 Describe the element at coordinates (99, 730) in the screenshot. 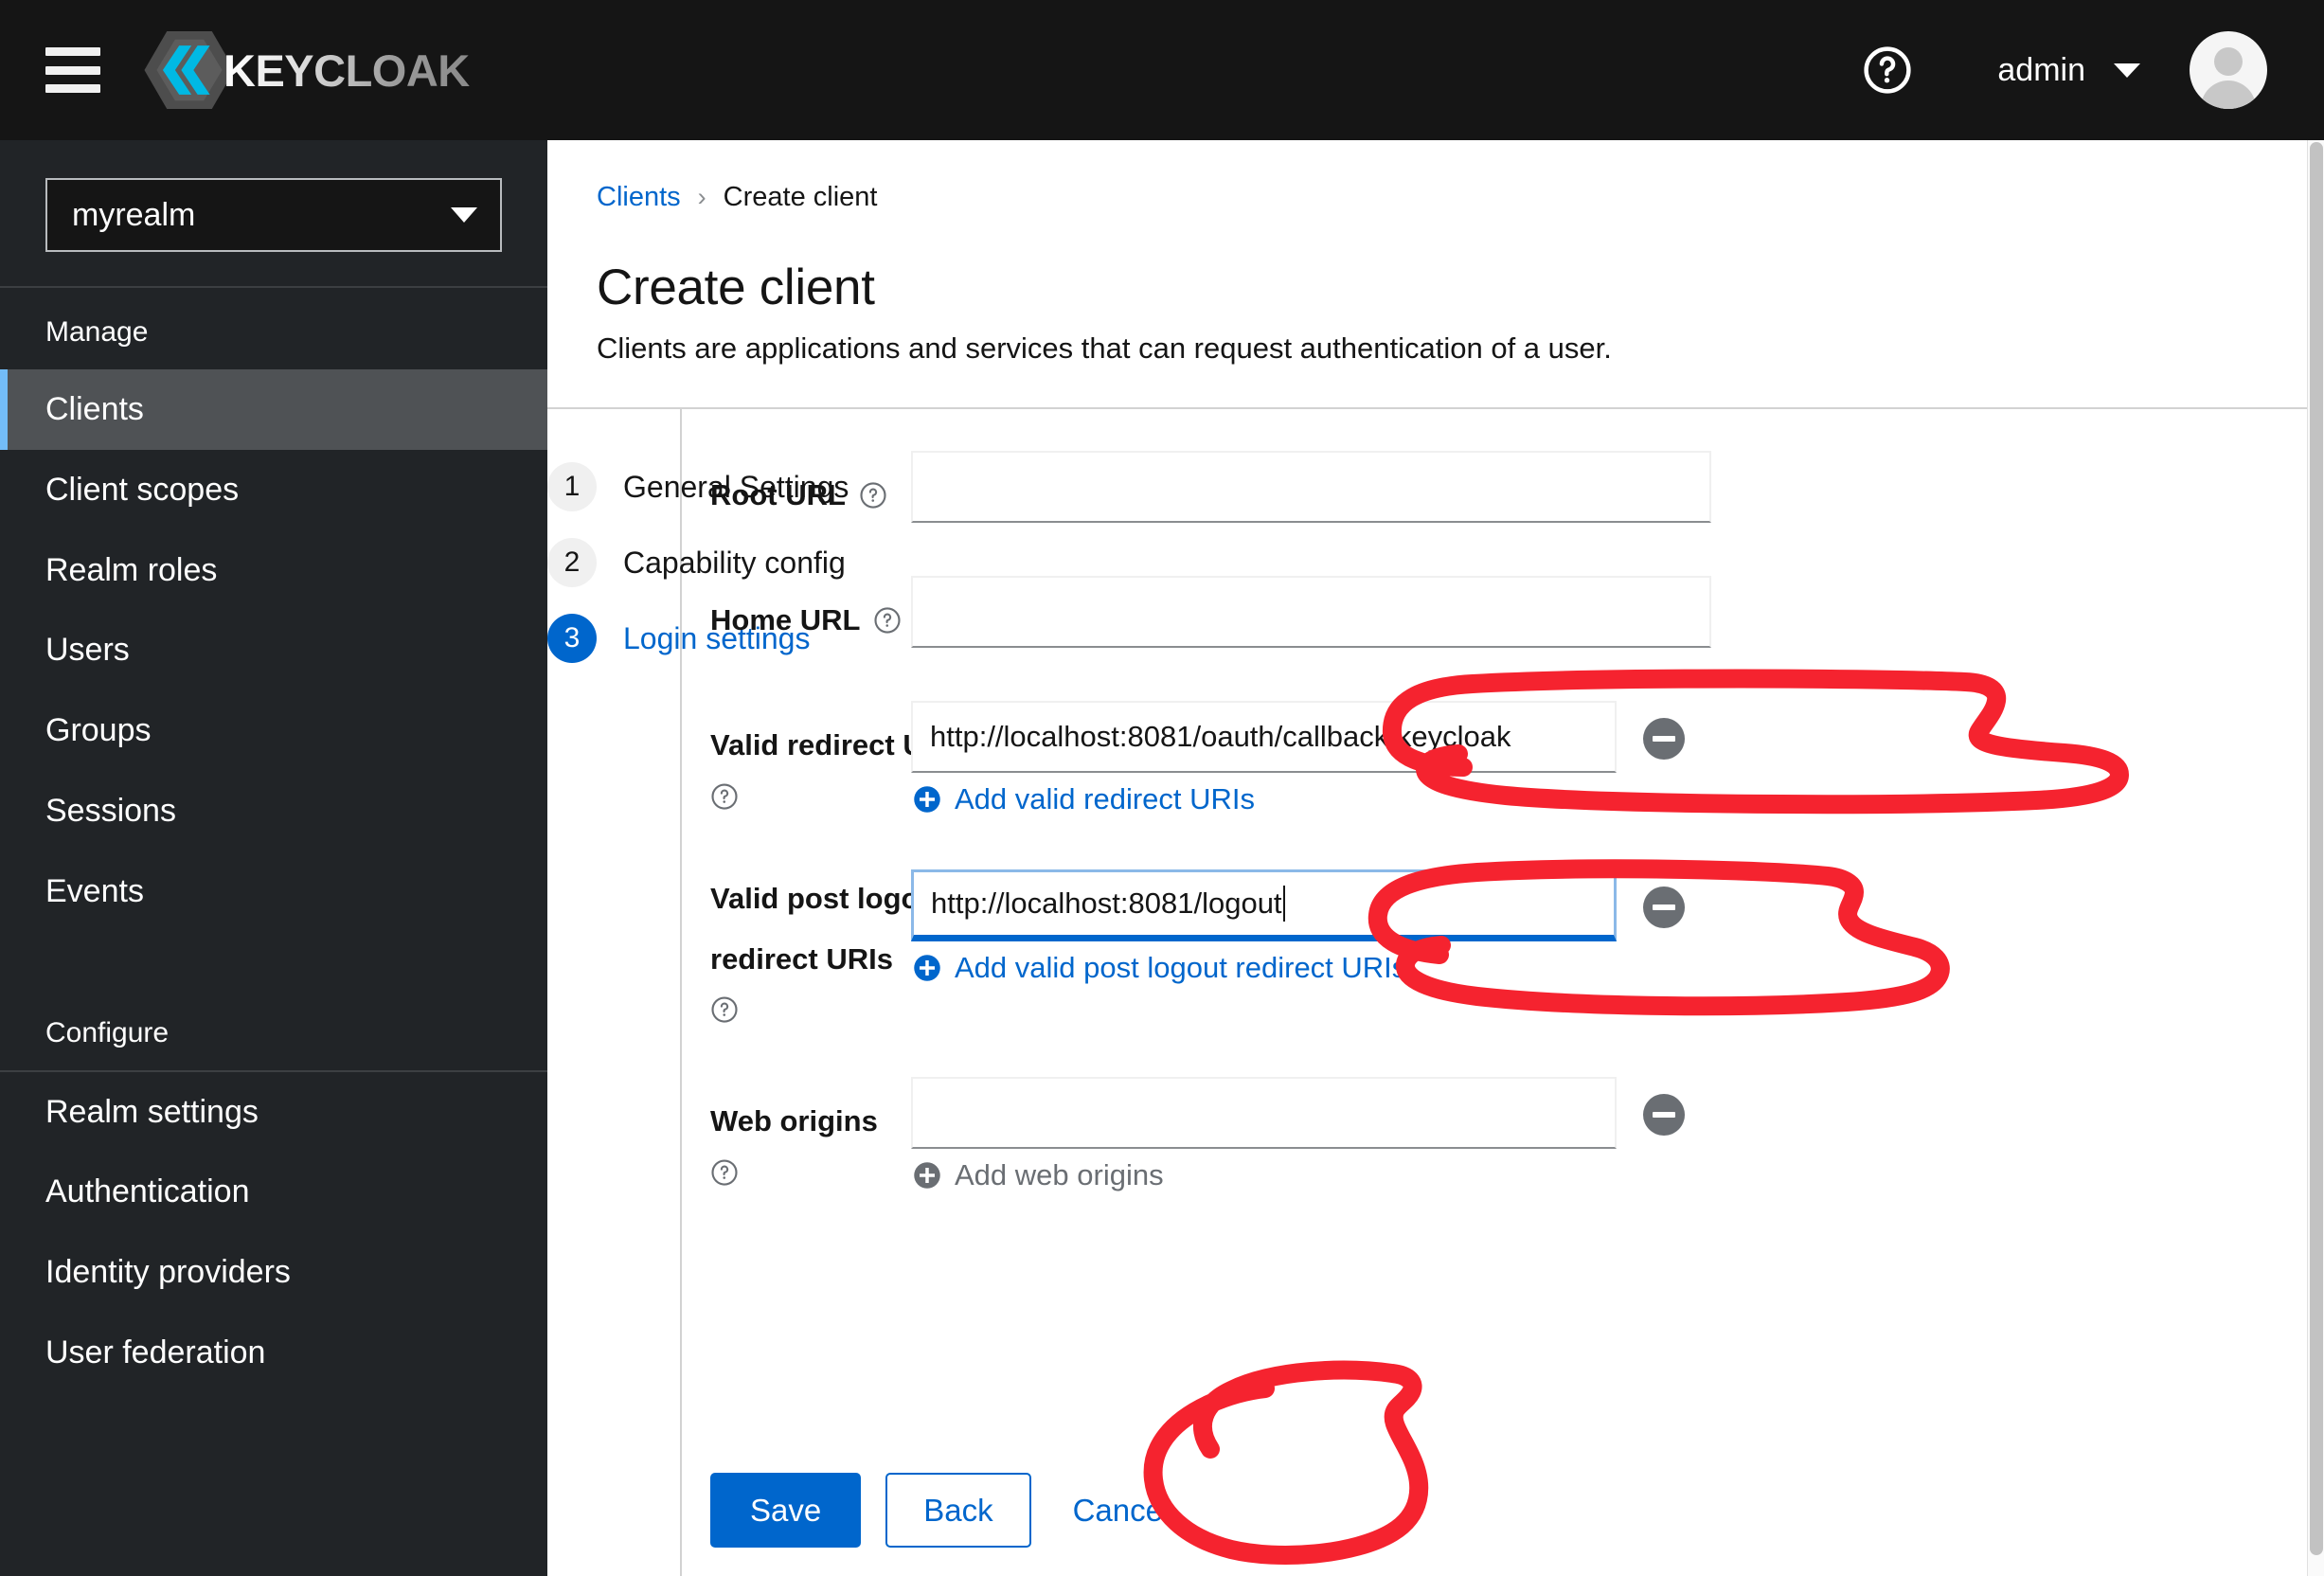

I see `sidebar-item-label: Groups` at that location.